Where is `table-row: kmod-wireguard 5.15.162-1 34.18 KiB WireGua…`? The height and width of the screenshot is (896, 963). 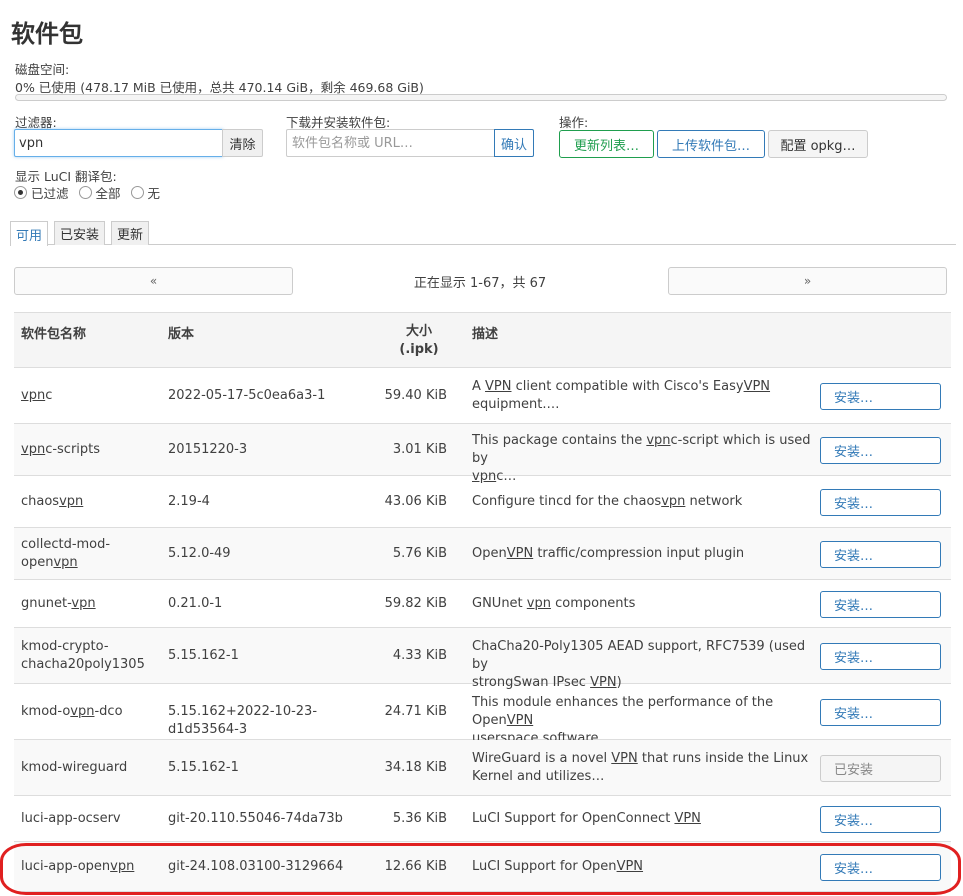
table-row: kmod-wireguard 5.15.162-1 34.18 KiB WireGua… is located at coordinates (482, 768).